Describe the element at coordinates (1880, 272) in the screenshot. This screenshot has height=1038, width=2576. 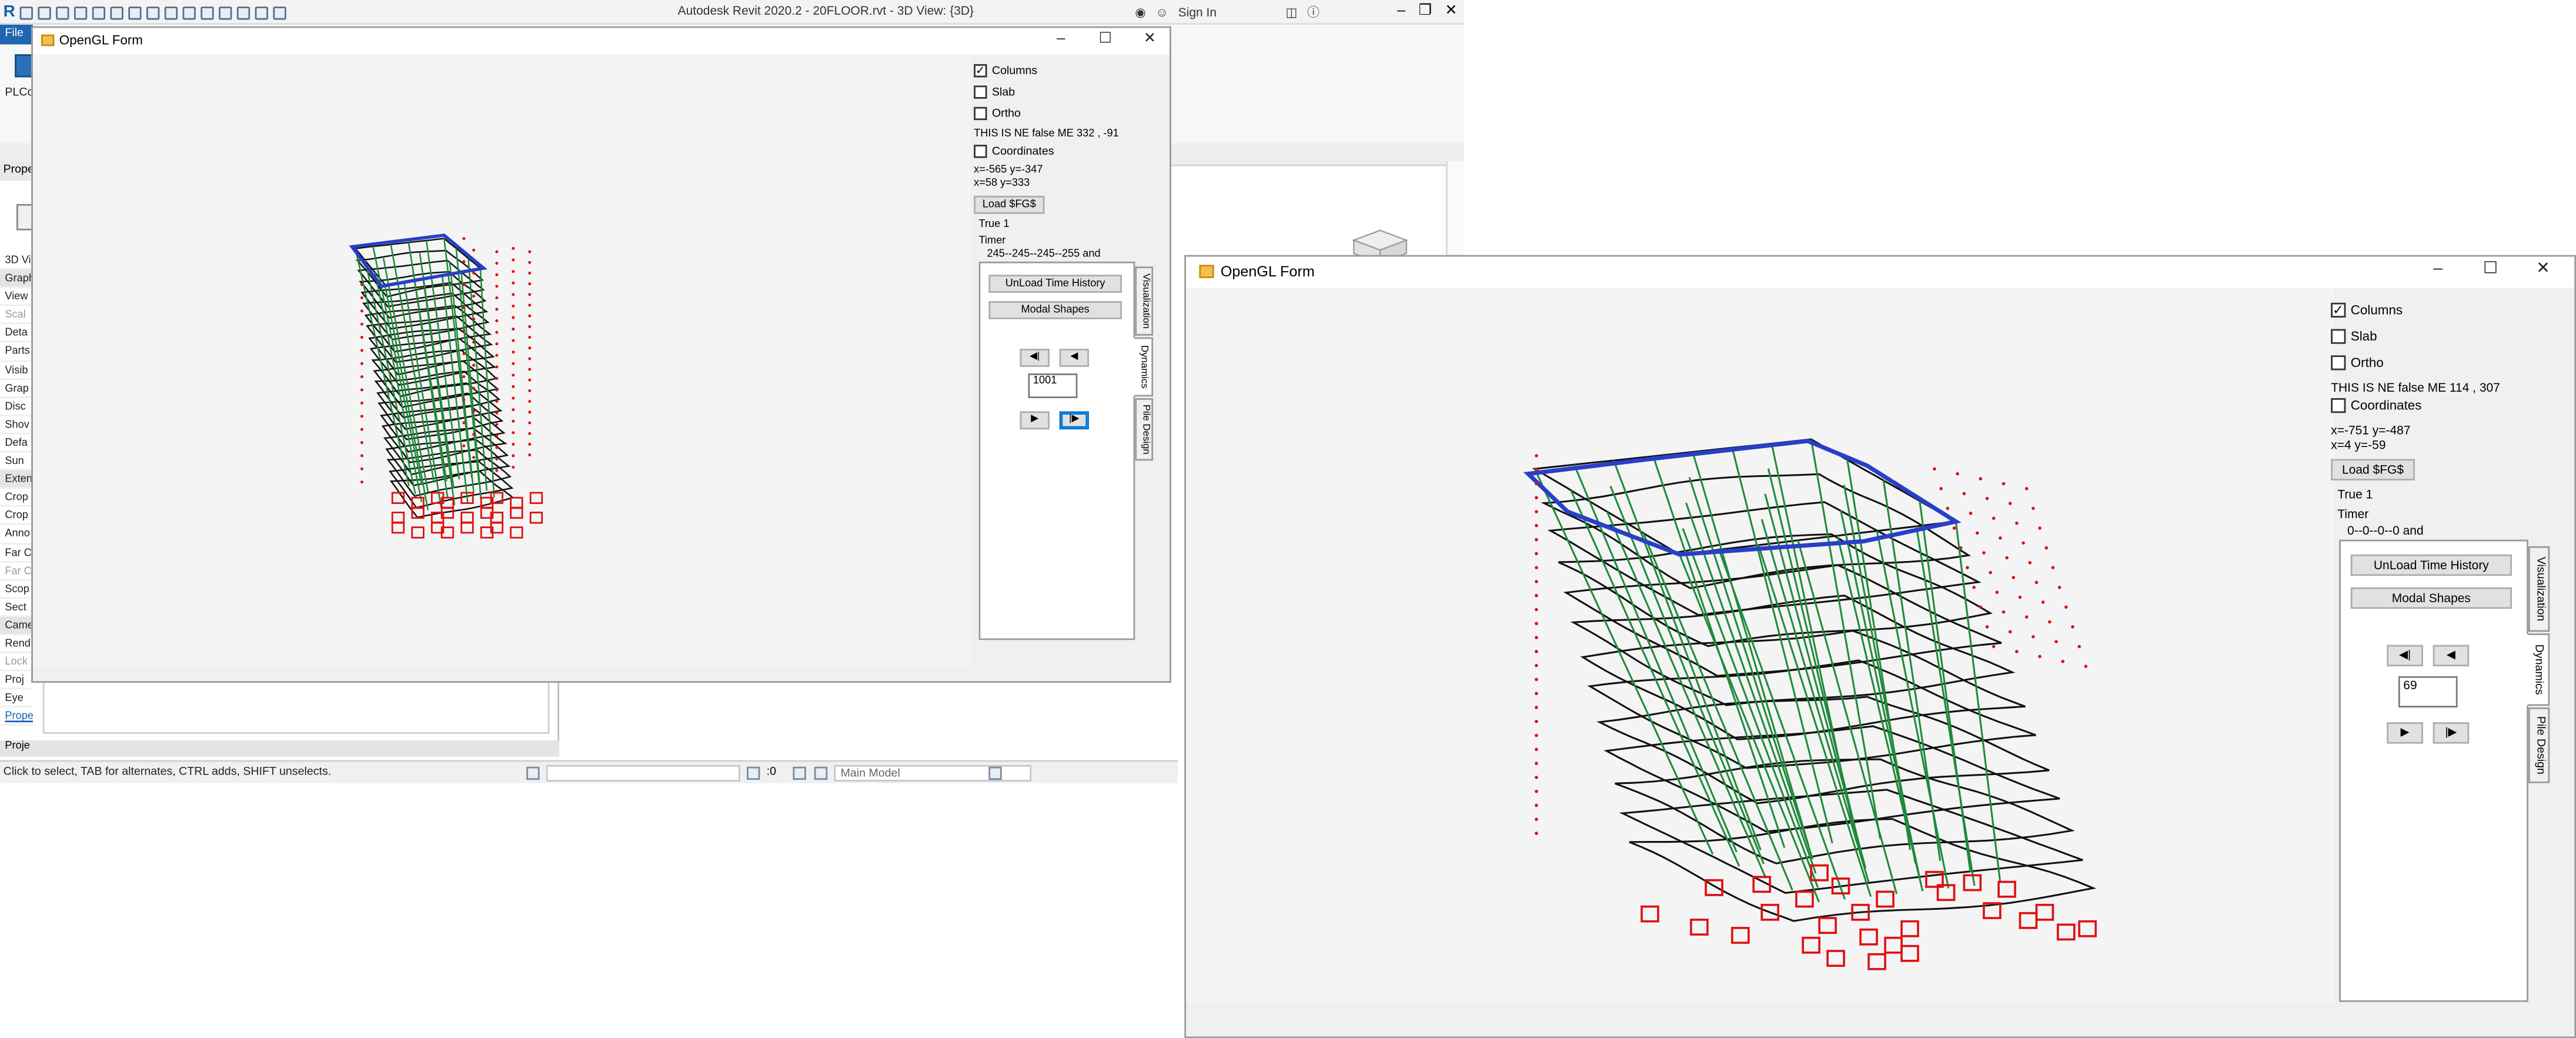
I see `opengl-large-titlebar: OpenGL Form – ☐ ✕` at that location.